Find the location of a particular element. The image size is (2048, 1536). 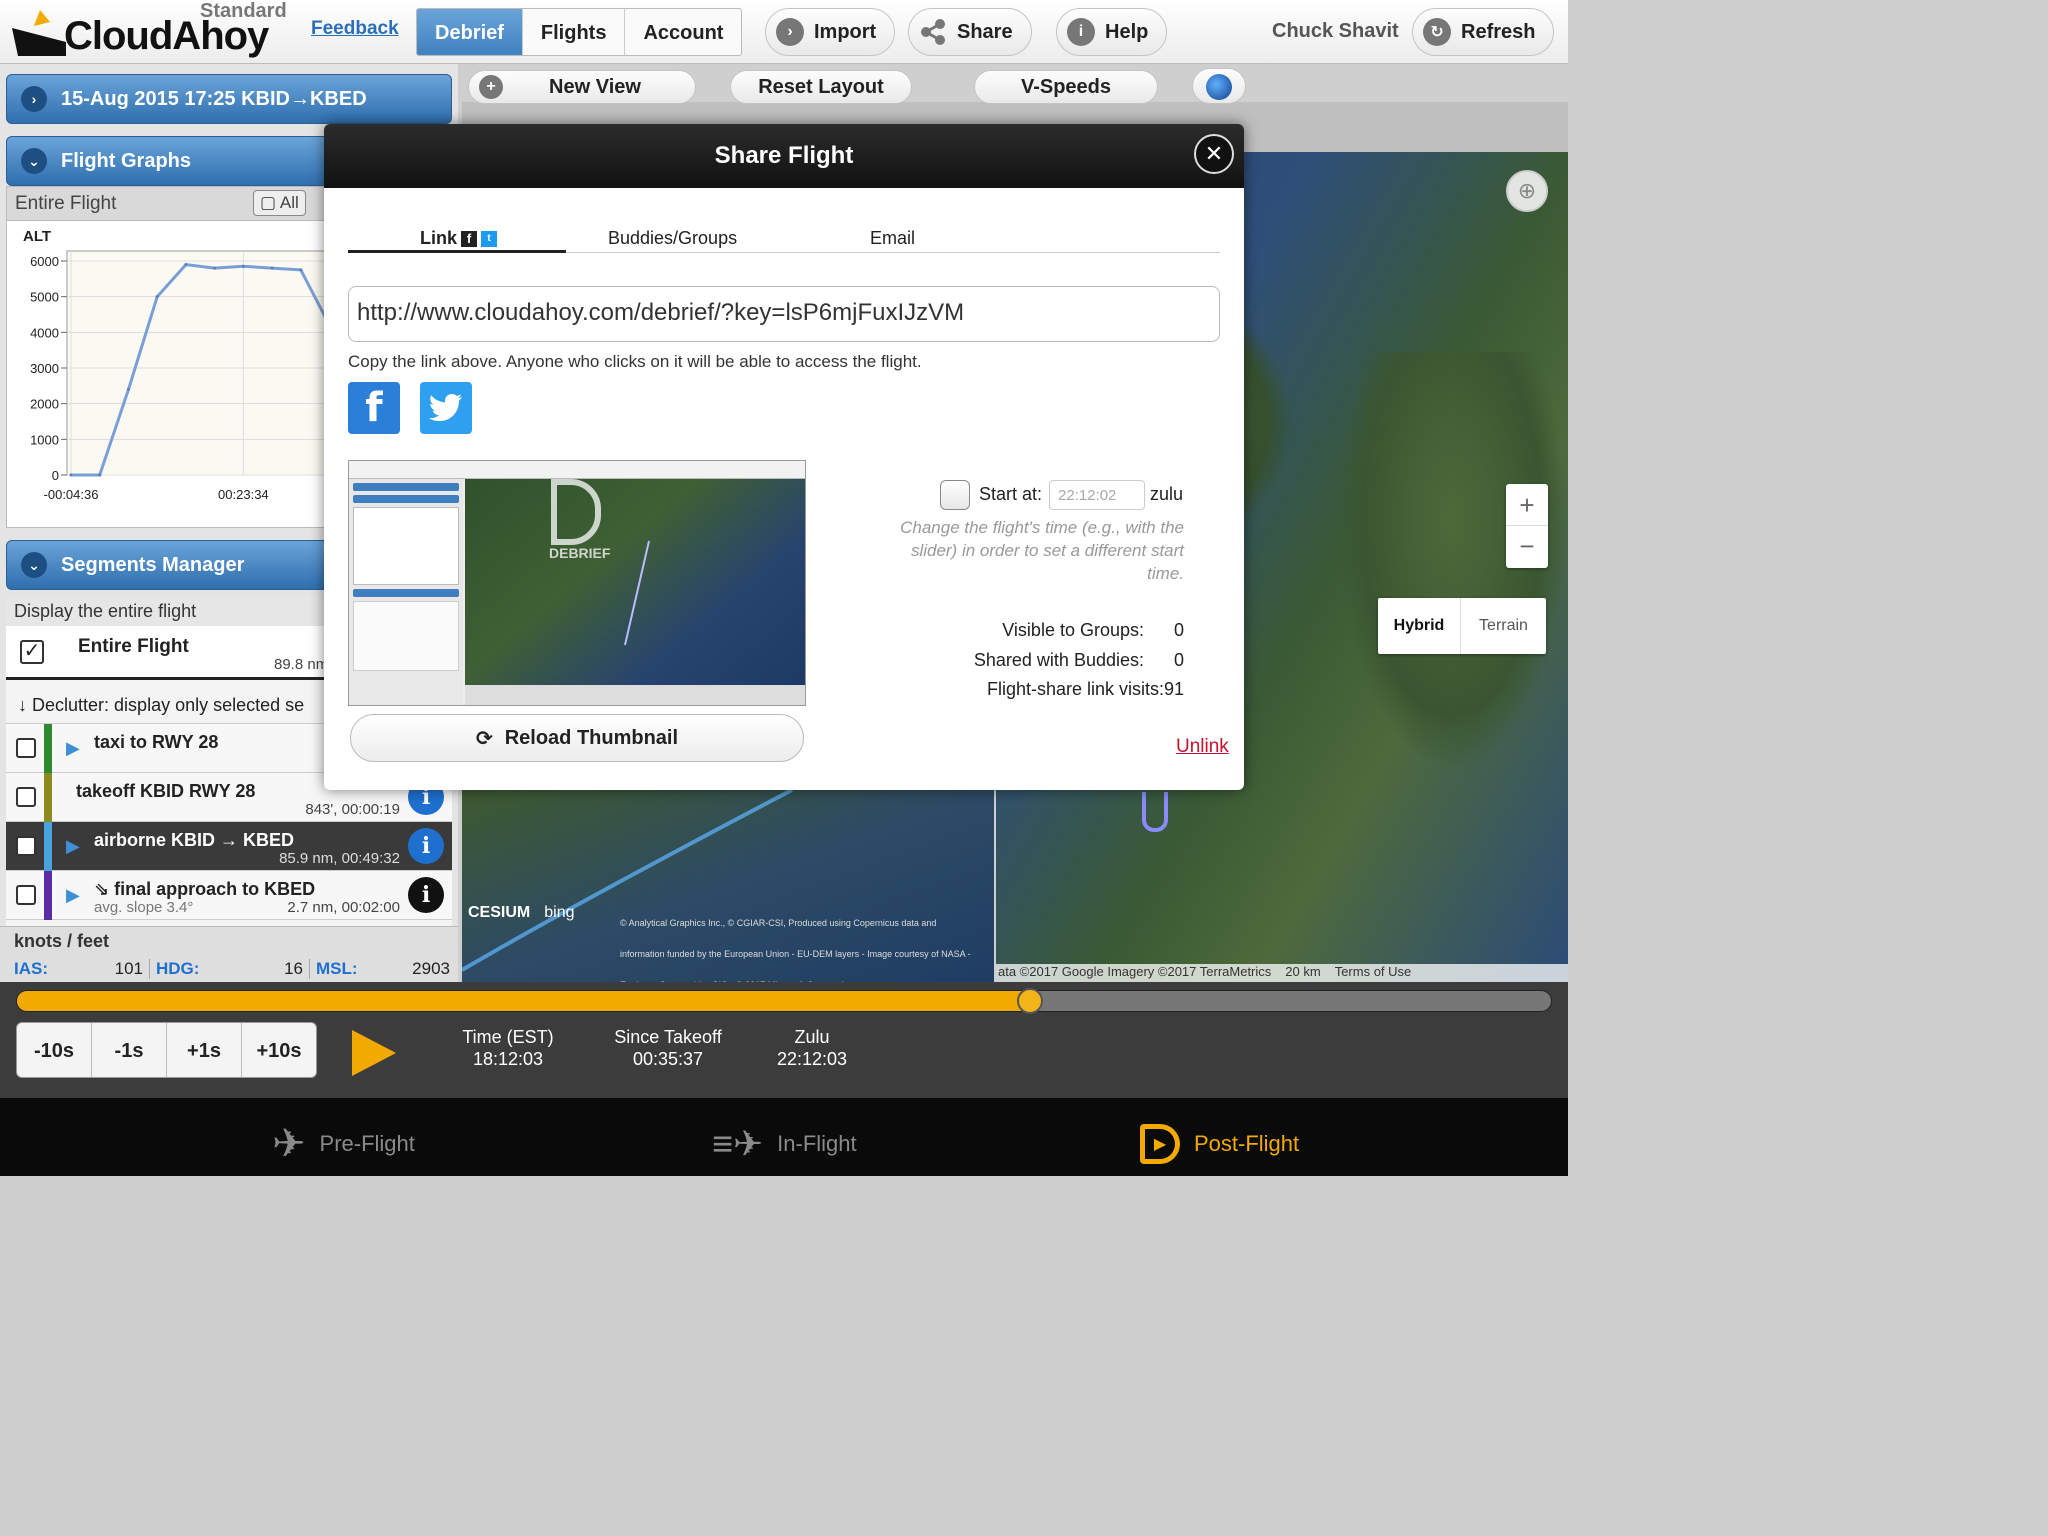

flight-title: 15-Aug 2015 17:25 KBID→KBED is located at coordinates (214, 98).